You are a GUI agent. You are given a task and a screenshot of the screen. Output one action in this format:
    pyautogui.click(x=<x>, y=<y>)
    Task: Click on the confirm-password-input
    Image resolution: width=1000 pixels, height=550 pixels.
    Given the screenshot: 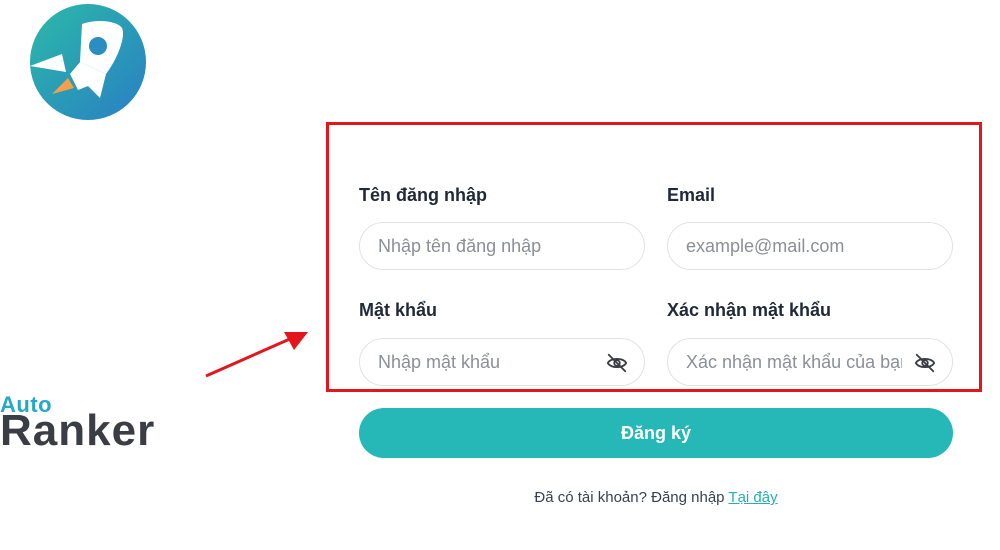 What is the action you would take?
    pyautogui.click(x=794, y=362)
    